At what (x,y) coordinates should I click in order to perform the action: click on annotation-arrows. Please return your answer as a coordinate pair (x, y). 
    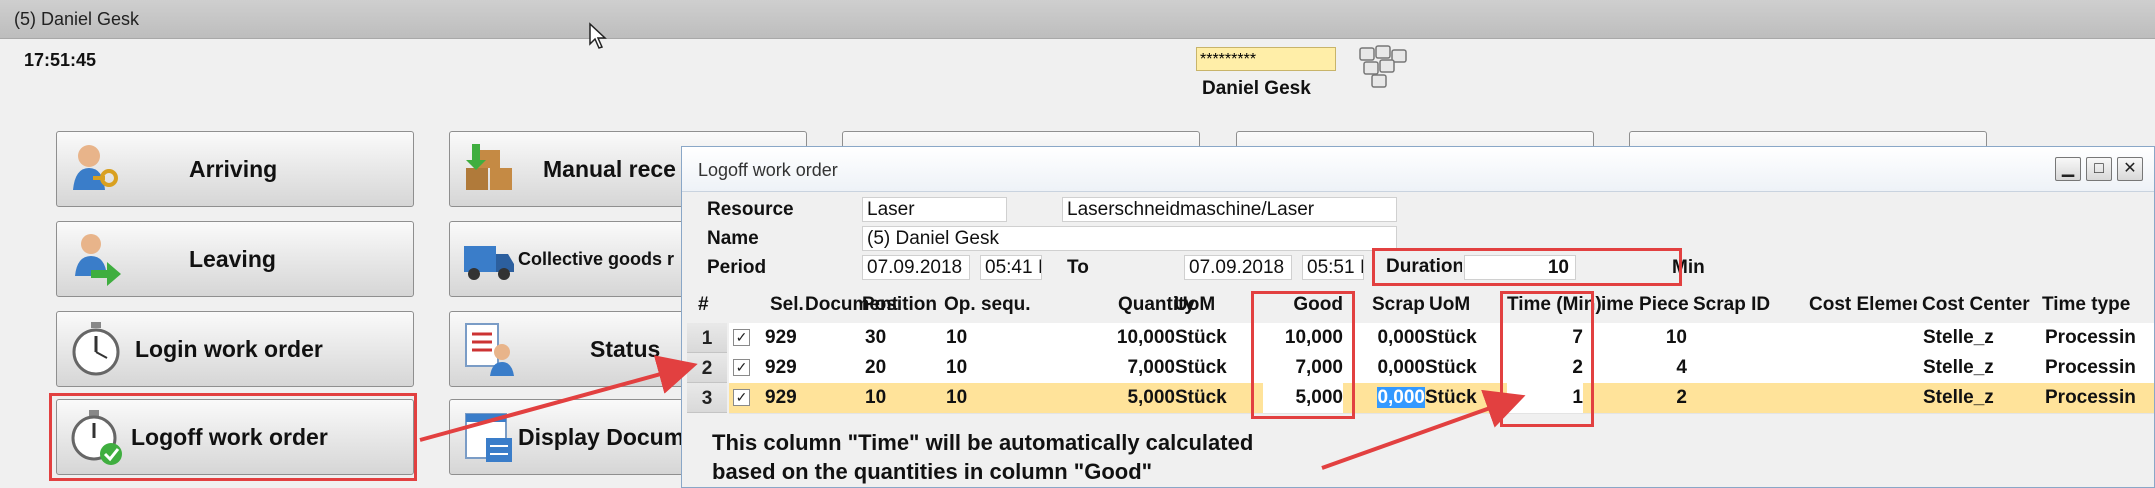
    Looking at the image, I should click on (972, 412).